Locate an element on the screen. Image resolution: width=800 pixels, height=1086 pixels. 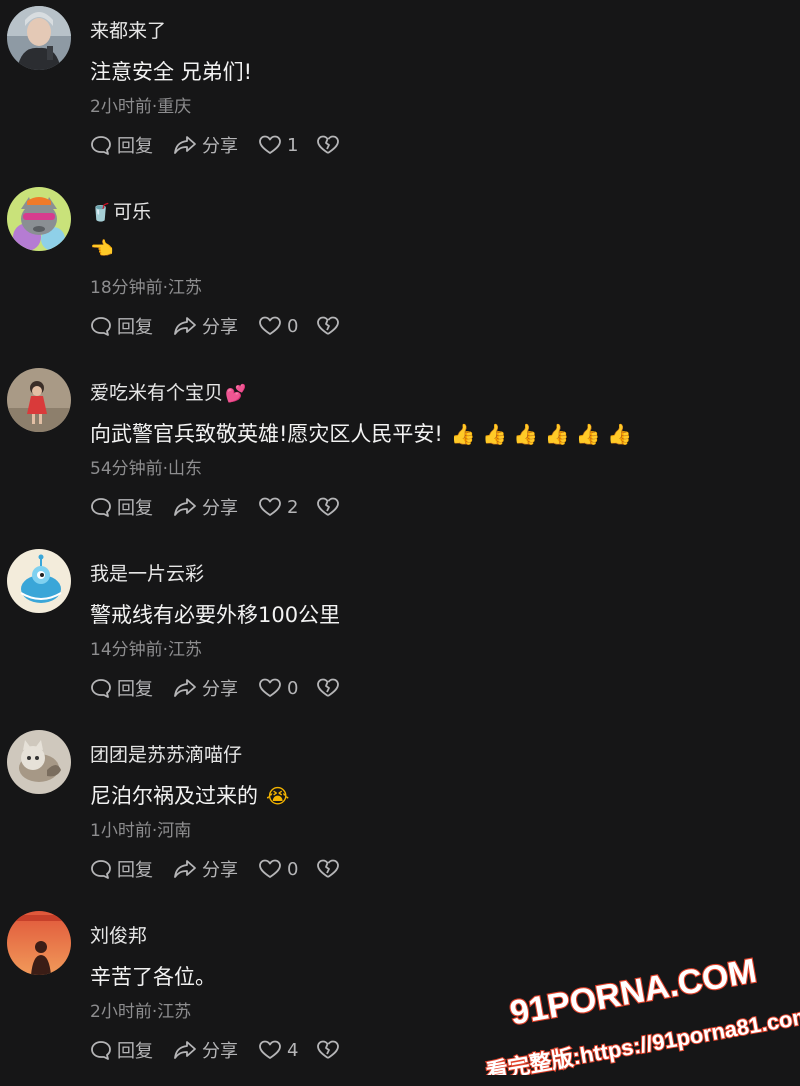
like-count: 1 is located at coordinates (293, 145).